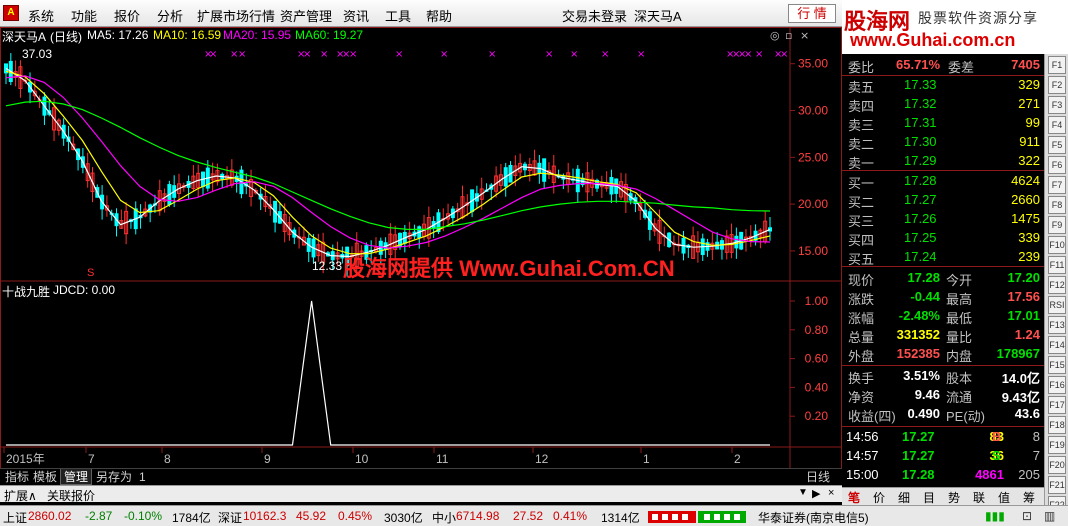  What do you see at coordinates (861, 240) in the screenshot?
I see `bid-label: 买四` at bounding box center [861, 240].